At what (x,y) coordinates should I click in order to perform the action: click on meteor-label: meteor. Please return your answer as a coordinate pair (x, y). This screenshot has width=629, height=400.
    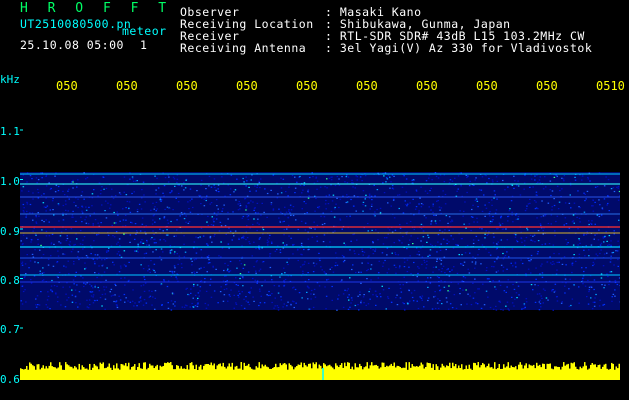
    Looking at the image, I should click on (144, 31).